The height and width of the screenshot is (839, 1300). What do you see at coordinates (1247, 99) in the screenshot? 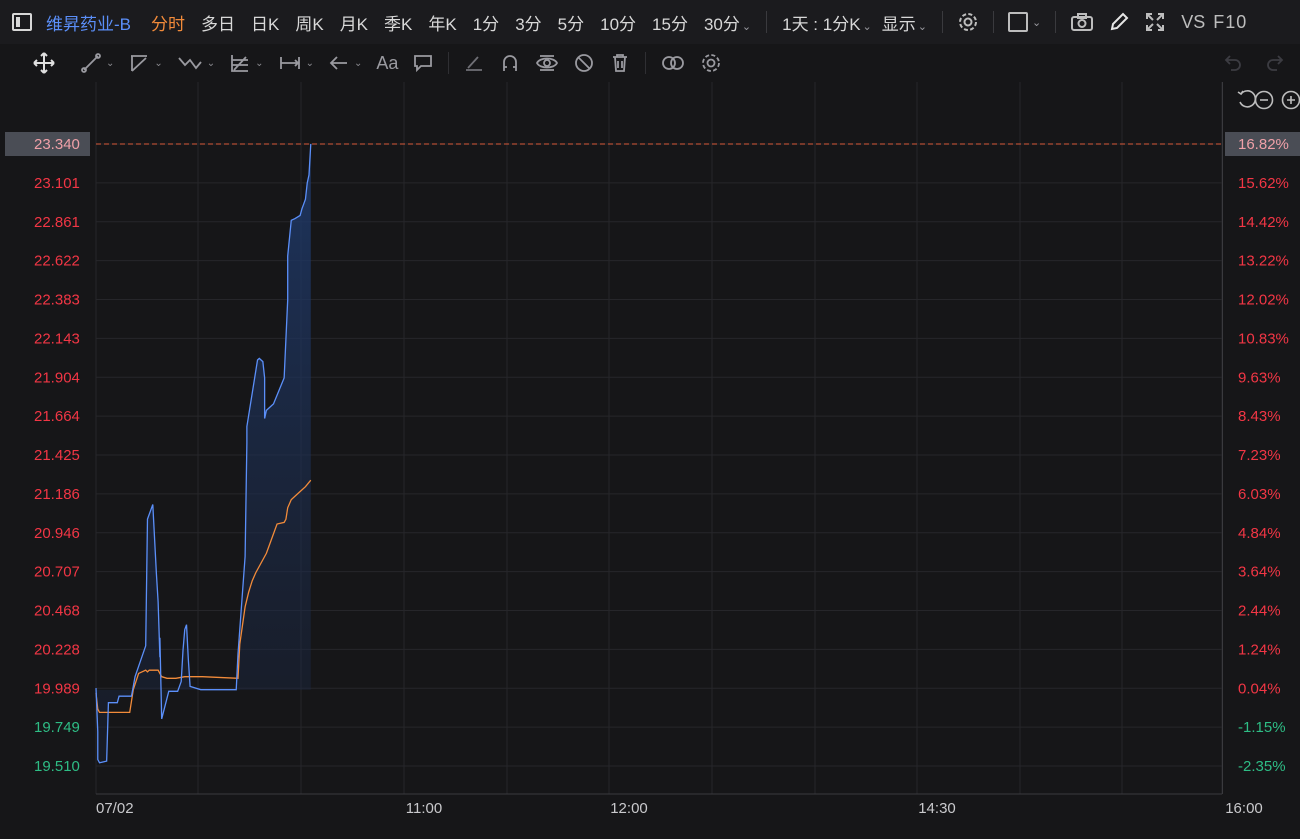
I see `reset-zoom-icon` at bounding box center [1247, 99].